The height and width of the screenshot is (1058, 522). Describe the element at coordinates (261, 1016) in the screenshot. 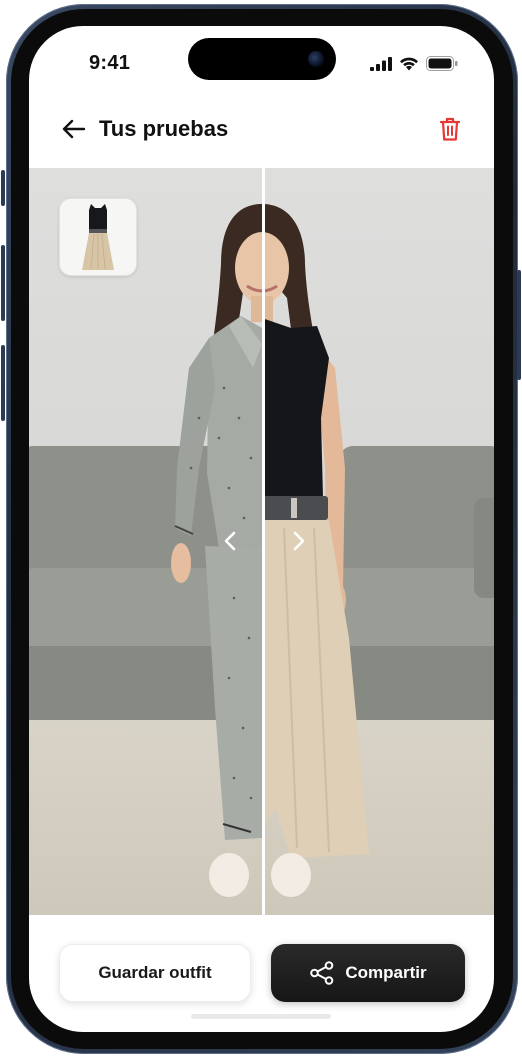

I see `home-indicator` at that location.